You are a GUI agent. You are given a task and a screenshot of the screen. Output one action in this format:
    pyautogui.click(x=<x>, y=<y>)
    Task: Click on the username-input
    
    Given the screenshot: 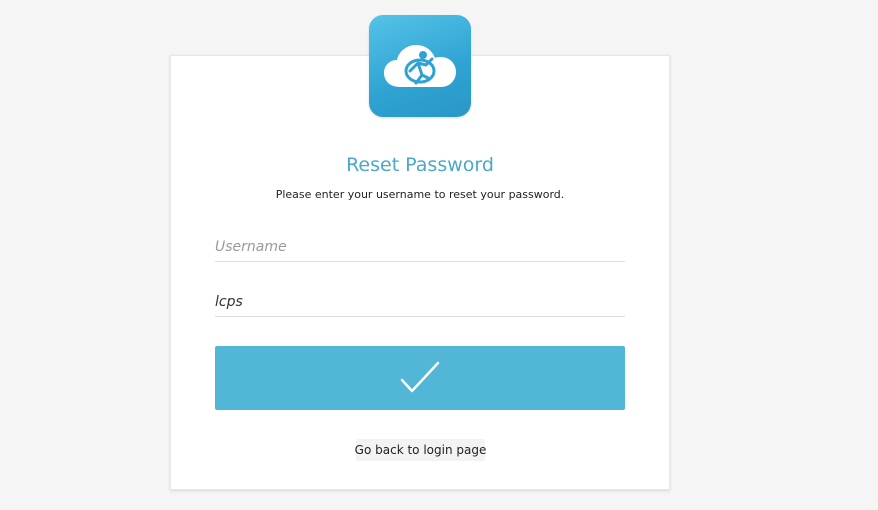 What is the action you would take?
    pyautogui.click(x=420, y=247)
    